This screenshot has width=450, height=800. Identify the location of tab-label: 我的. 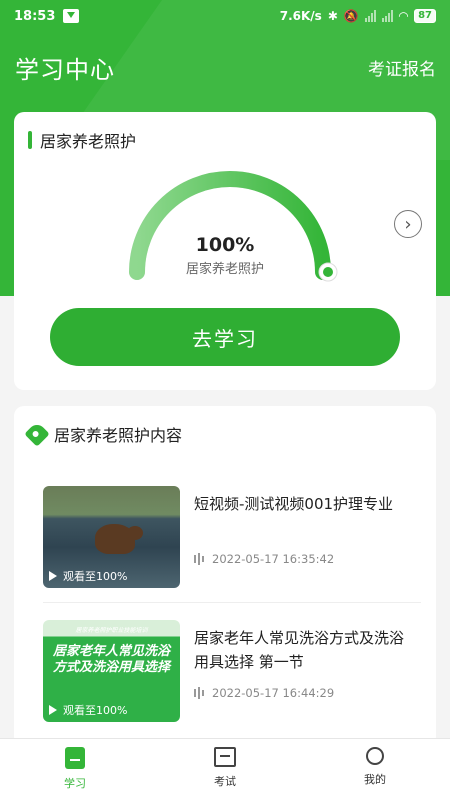
(375, 779).